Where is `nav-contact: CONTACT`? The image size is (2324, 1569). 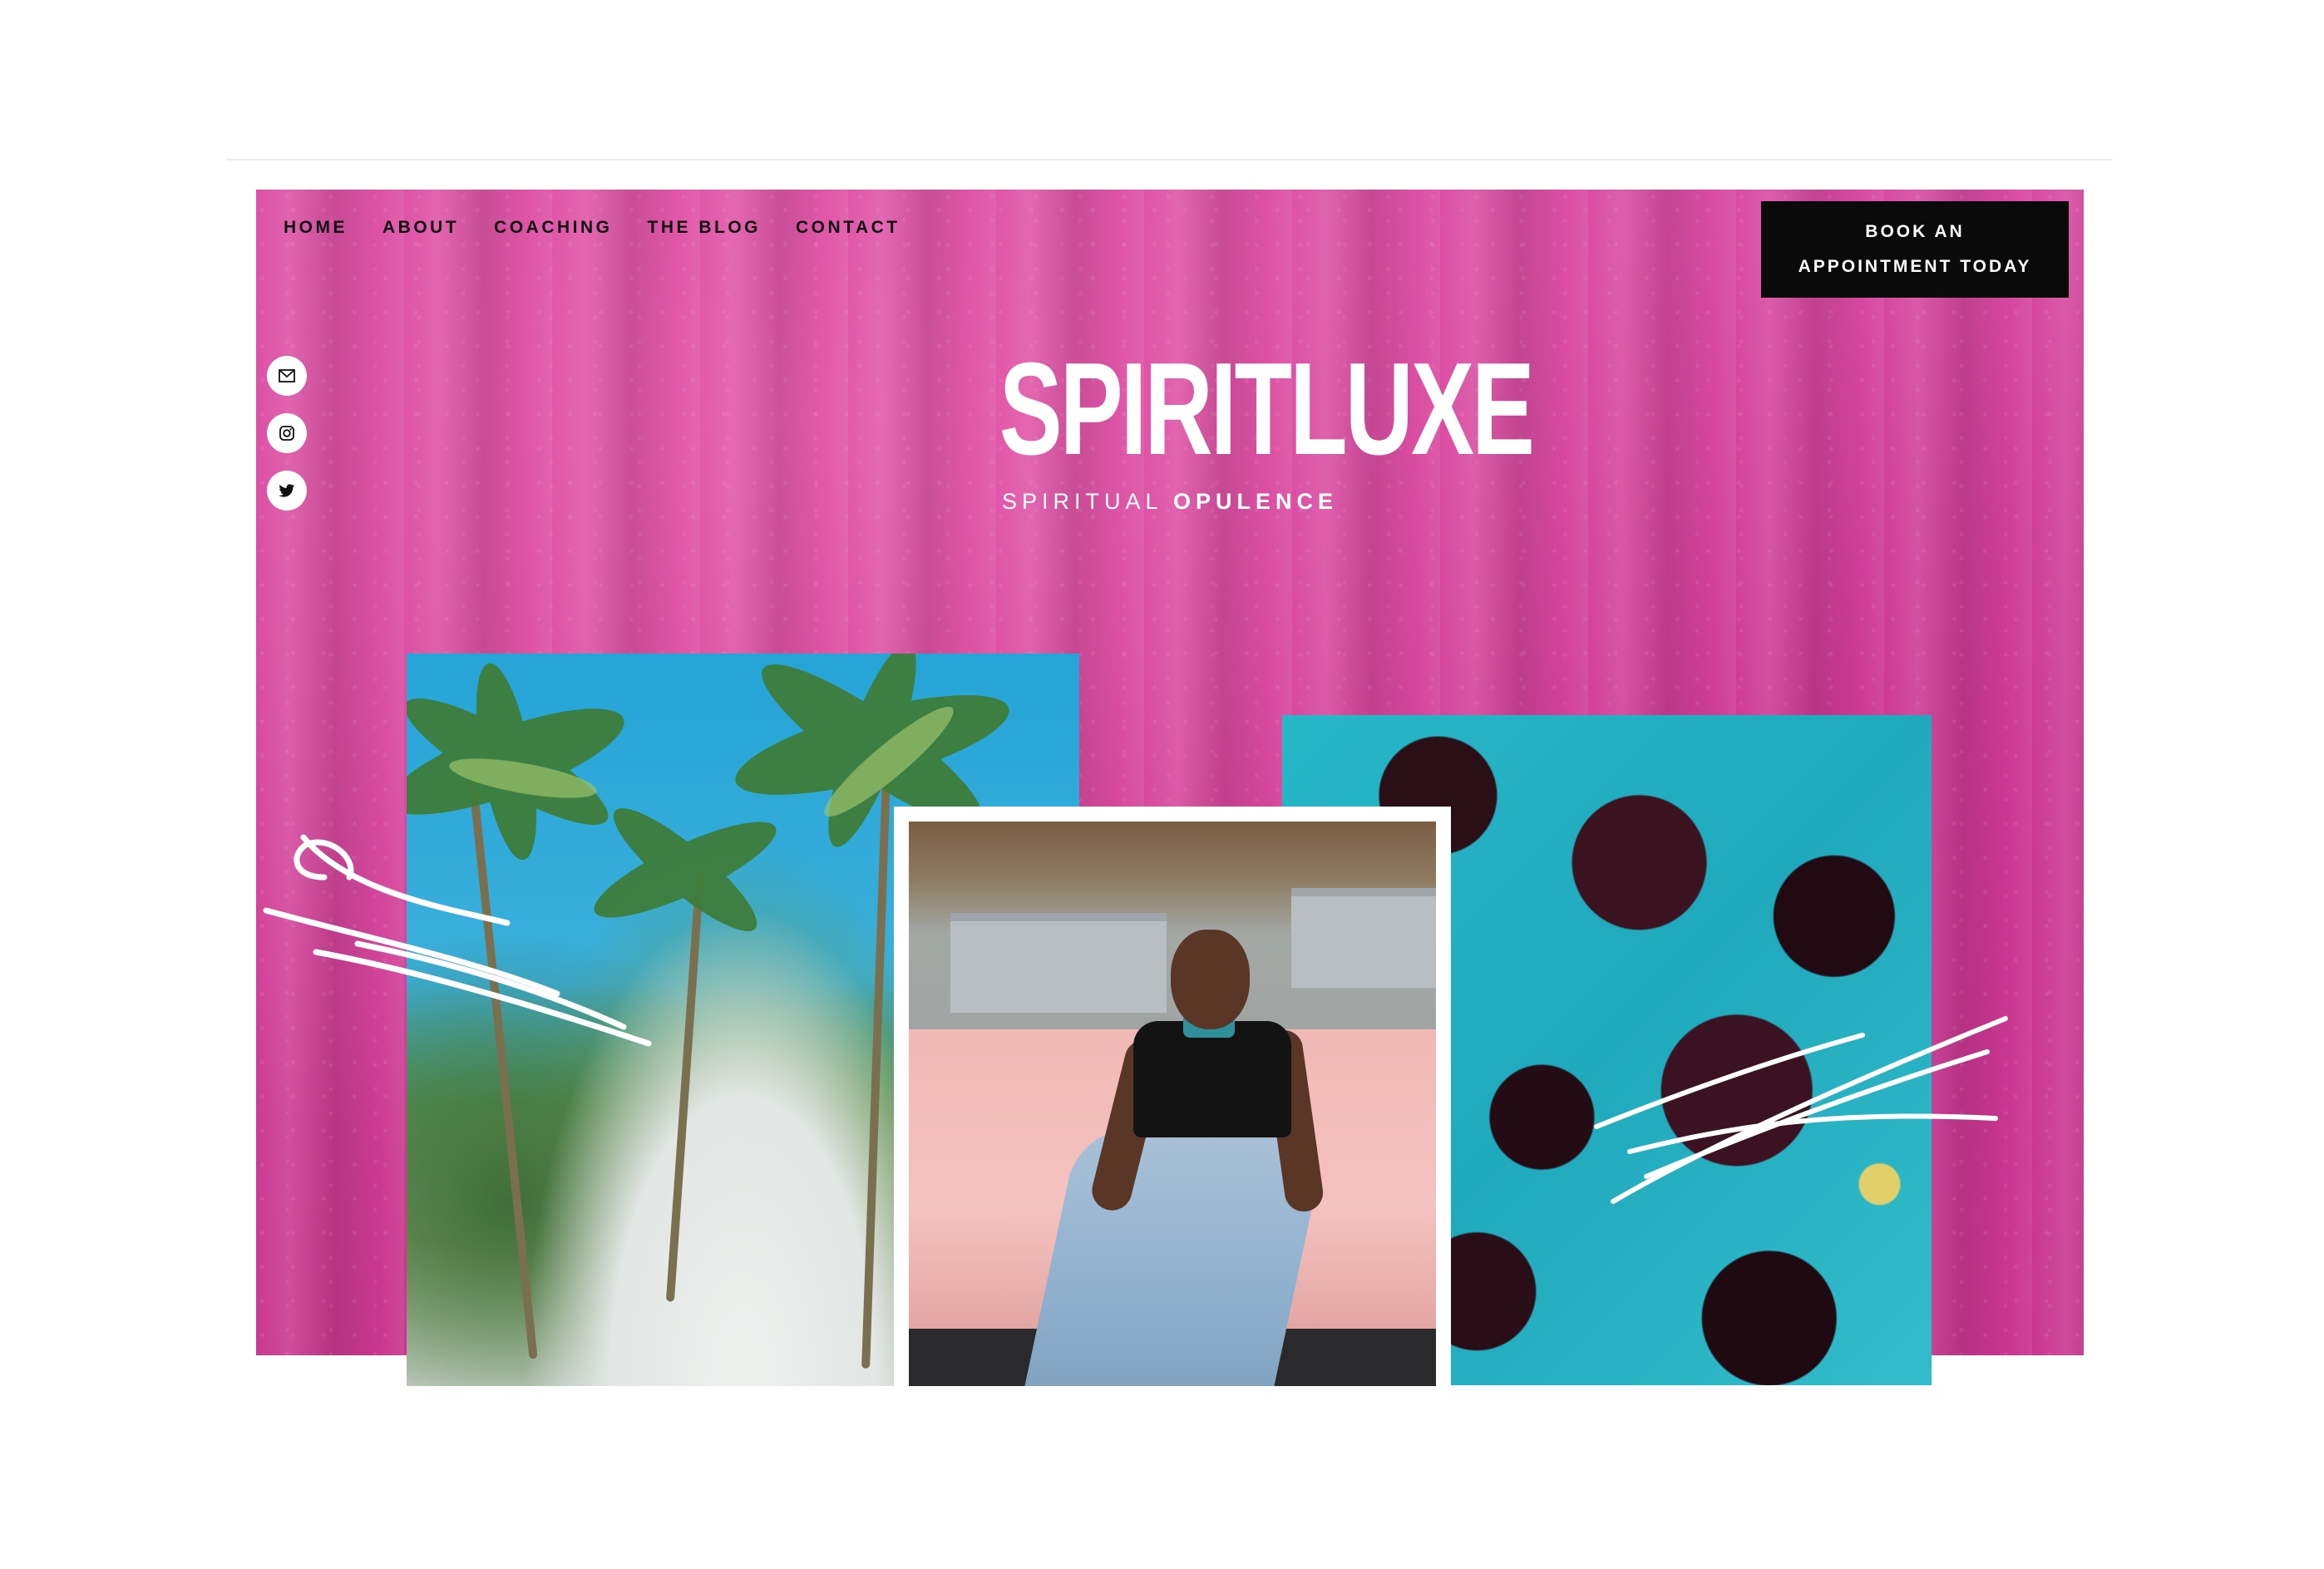 nav-contact: CONTACT is located at coordinates (848, 228).